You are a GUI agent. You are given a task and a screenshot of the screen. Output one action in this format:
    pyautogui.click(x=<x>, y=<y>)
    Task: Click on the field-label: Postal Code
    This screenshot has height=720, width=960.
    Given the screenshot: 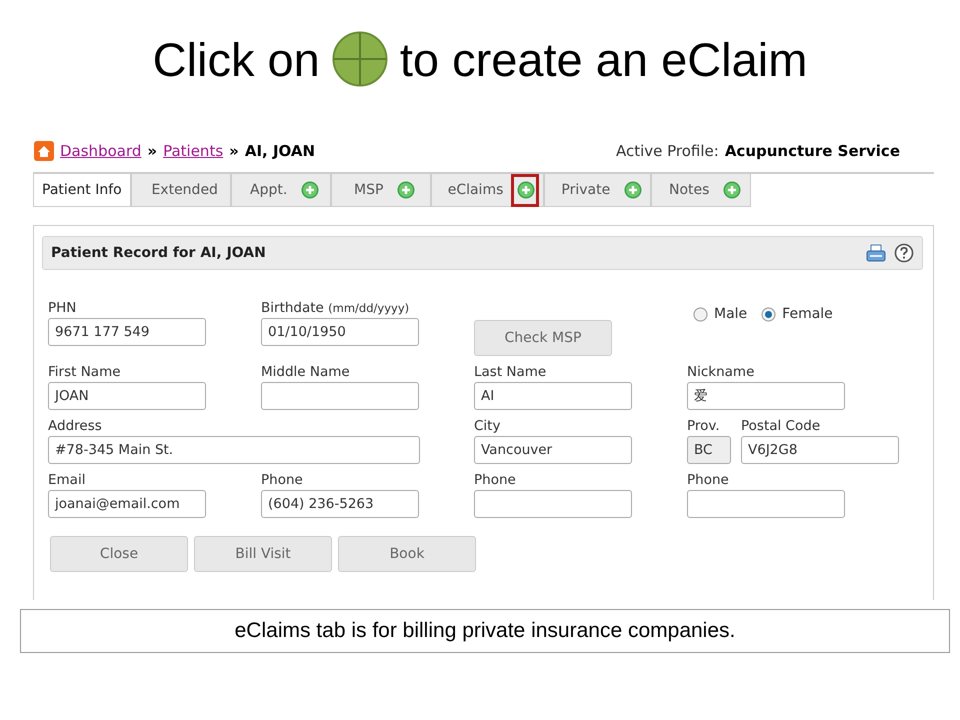 What is the action you would take?
    pyautogui.click(x=781, y=426)
    